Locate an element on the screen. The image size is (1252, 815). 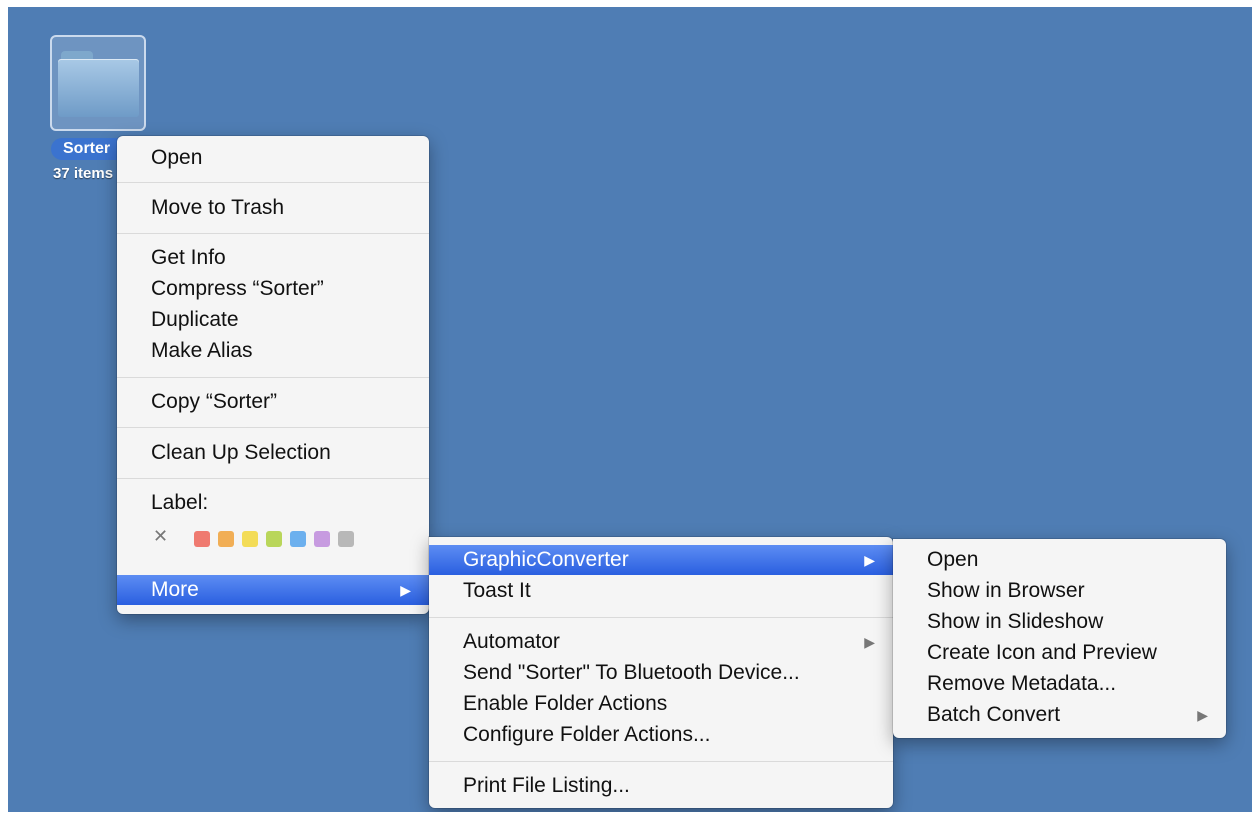
label-swatch-orange is located at coordinates (226, 539).